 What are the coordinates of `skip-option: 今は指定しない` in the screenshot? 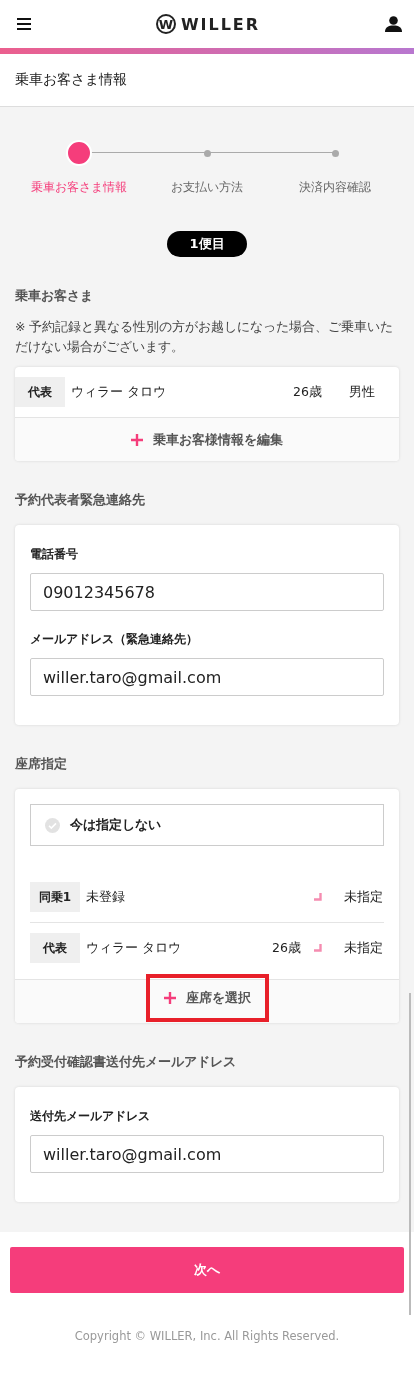 It's located at (207, 825).